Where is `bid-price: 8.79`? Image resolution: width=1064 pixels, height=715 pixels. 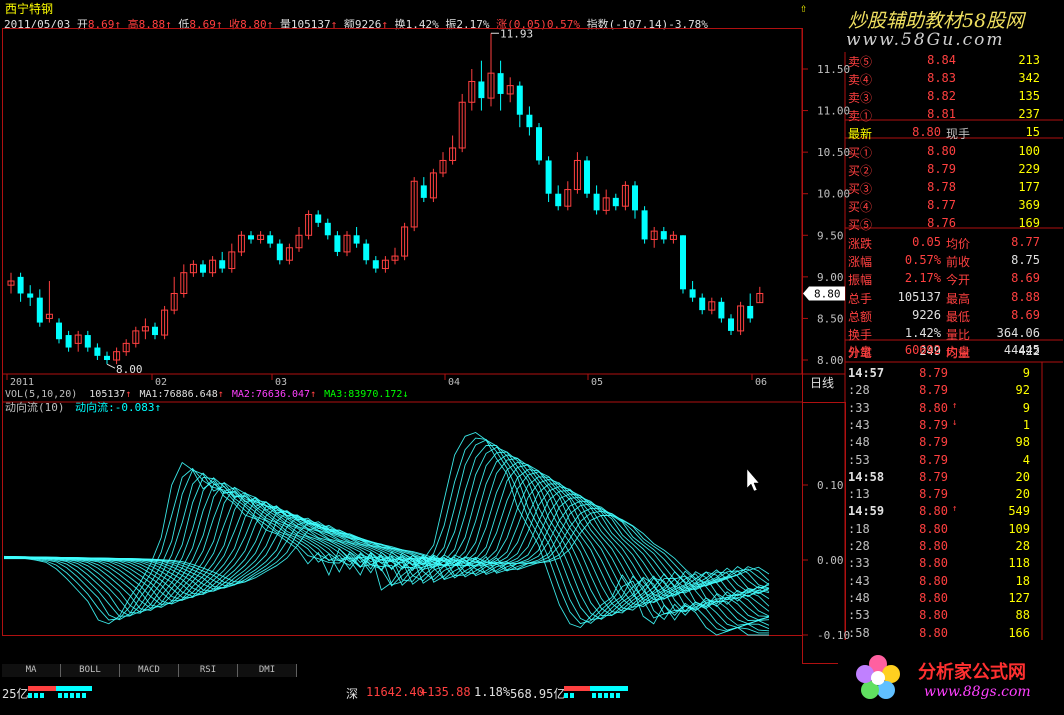 bid-price: 8.79 is located at coordinates (941, 169).